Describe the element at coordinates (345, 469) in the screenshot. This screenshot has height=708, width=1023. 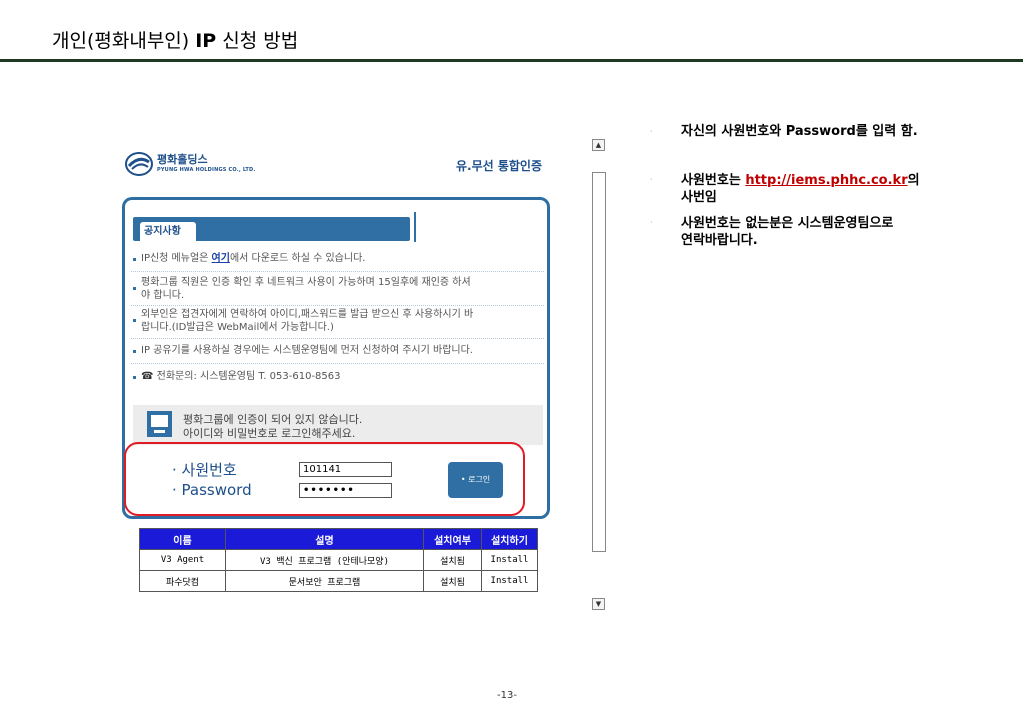
I see `employee-number-input: 101141` at that location.